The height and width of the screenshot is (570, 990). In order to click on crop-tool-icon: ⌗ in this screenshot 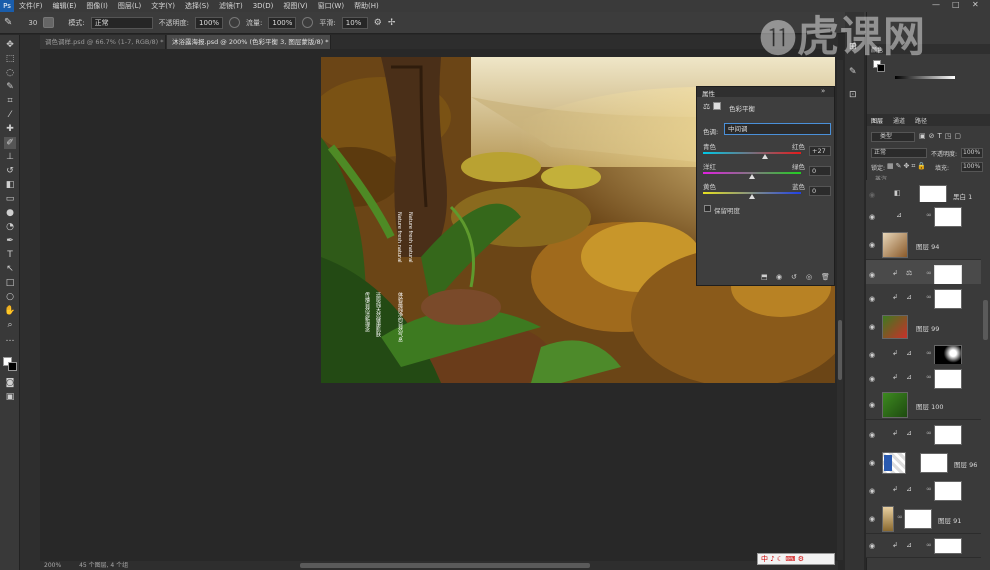, I will do `click(10, 101)`.